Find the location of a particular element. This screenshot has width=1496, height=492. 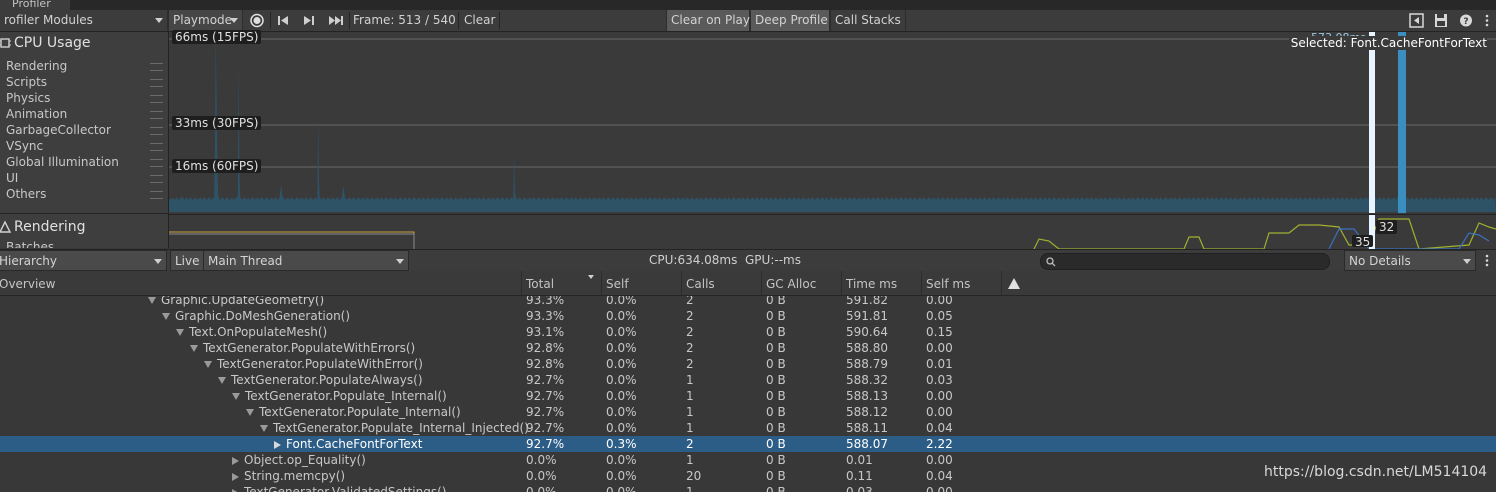

cell-total: 92.8% is located at coordinates (545, 348).